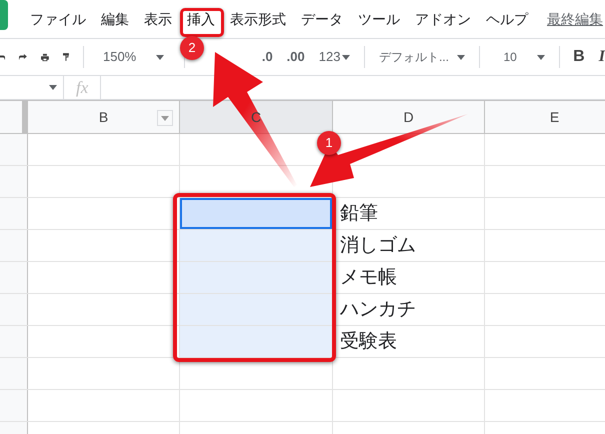 The image size is (605, 434). What do you see at coordinates (545, 117) in the screenshot?
I see `column-header: E` at bounding box center [545, 117].